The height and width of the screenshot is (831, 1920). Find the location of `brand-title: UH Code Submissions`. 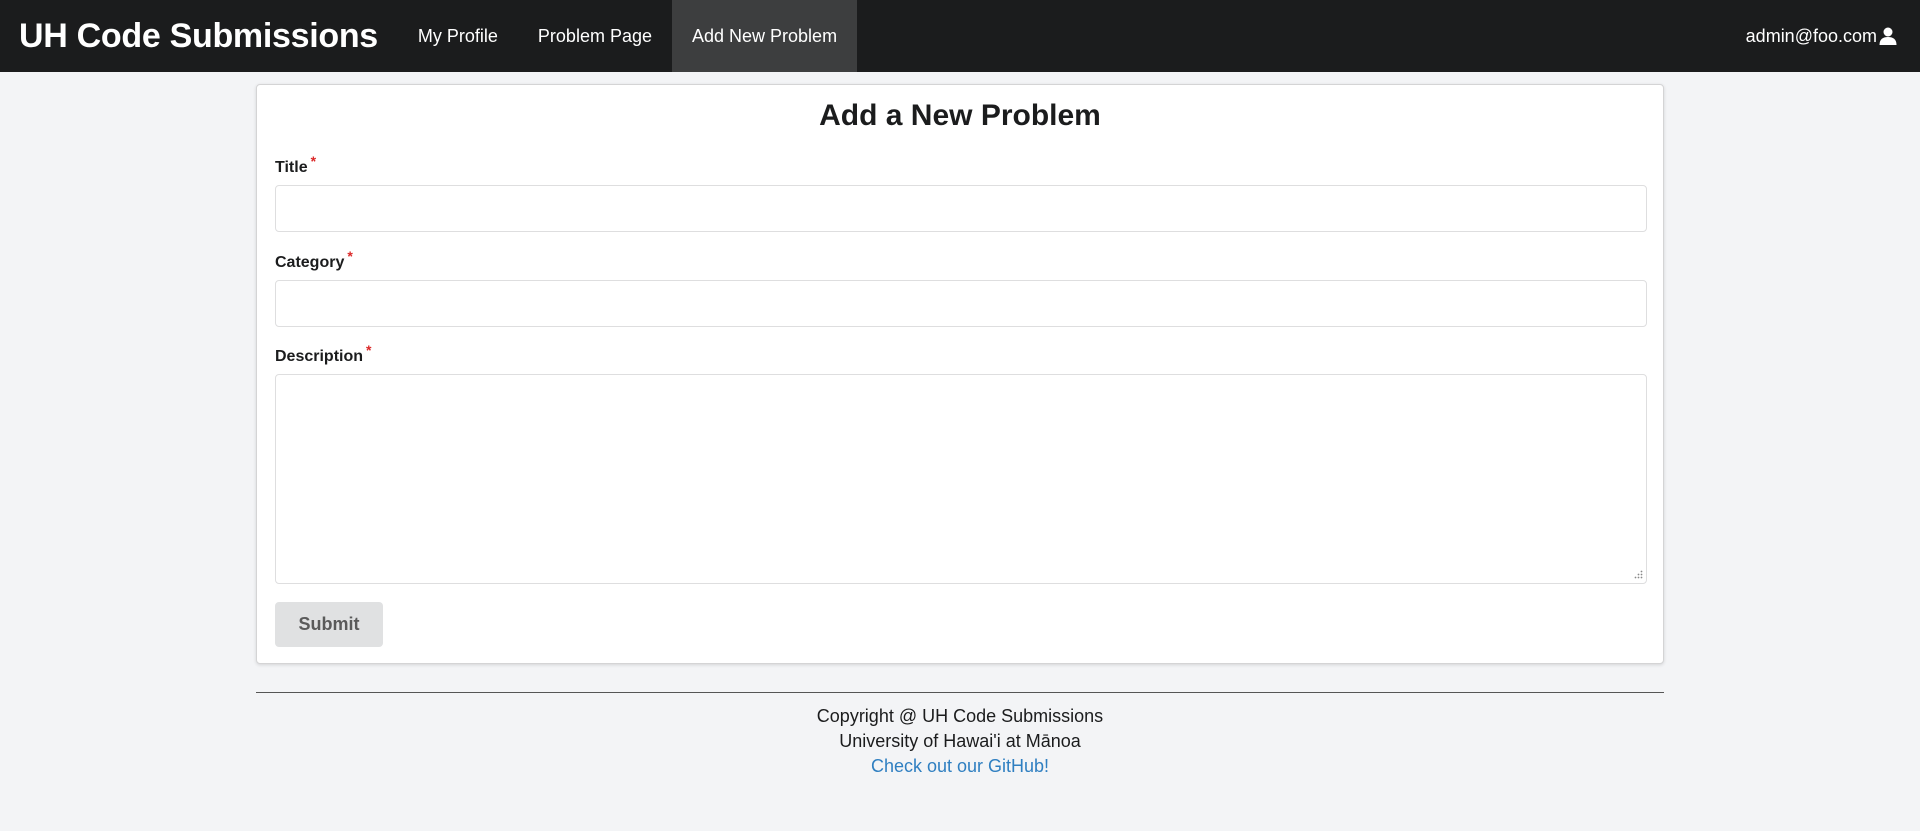

brand-title: UH Code Submissions is located at coordinates (199, 36).